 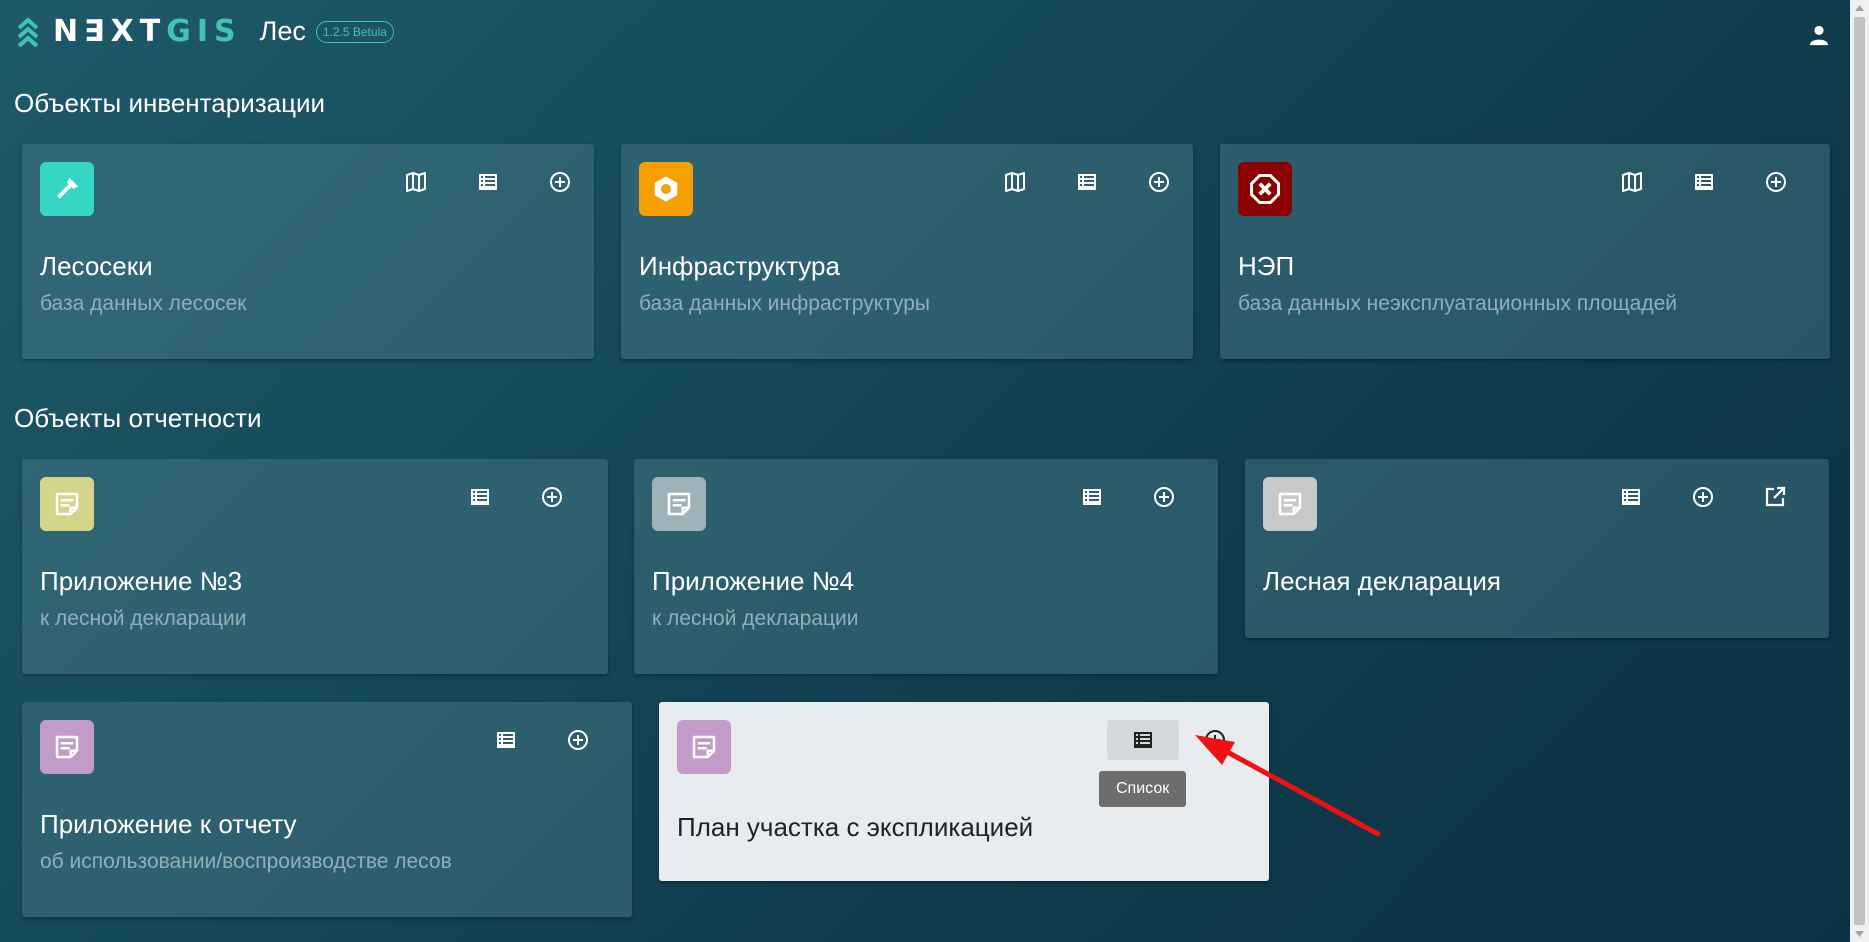 I want to click on user-account-icon, so click(x=1819, y=35).